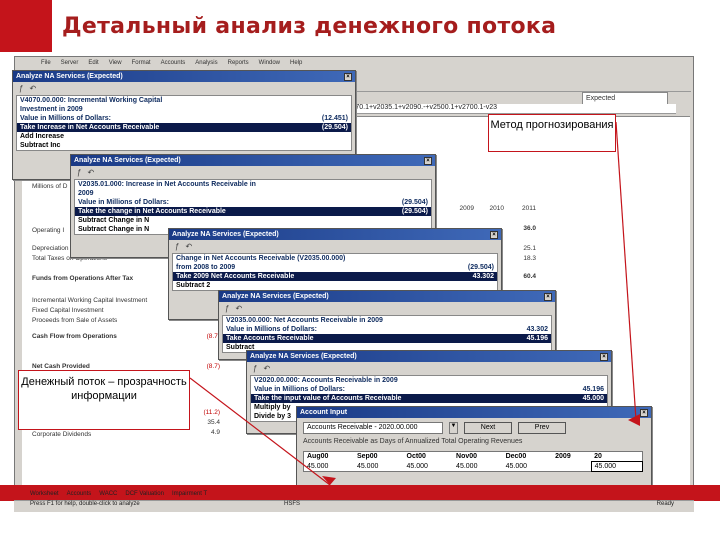 This screenshot has width=720, height=540. What do you see at coordinates (626, 271) in the screenshot?
I see `connector-method` at bounding box center [626, 271].